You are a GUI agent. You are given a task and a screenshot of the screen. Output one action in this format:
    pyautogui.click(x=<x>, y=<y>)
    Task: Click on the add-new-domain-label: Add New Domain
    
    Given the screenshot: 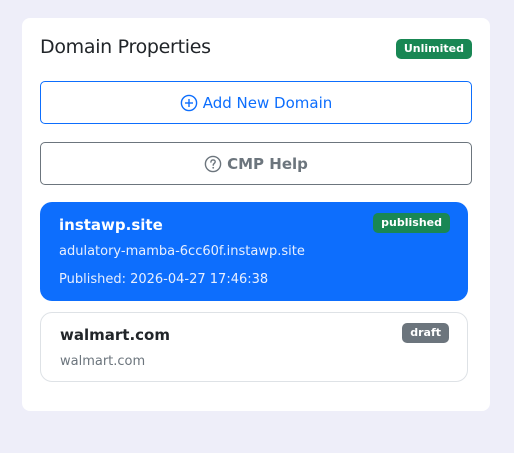 What is the action you would take?
    pyautogui.click(x=267, y=102)
    